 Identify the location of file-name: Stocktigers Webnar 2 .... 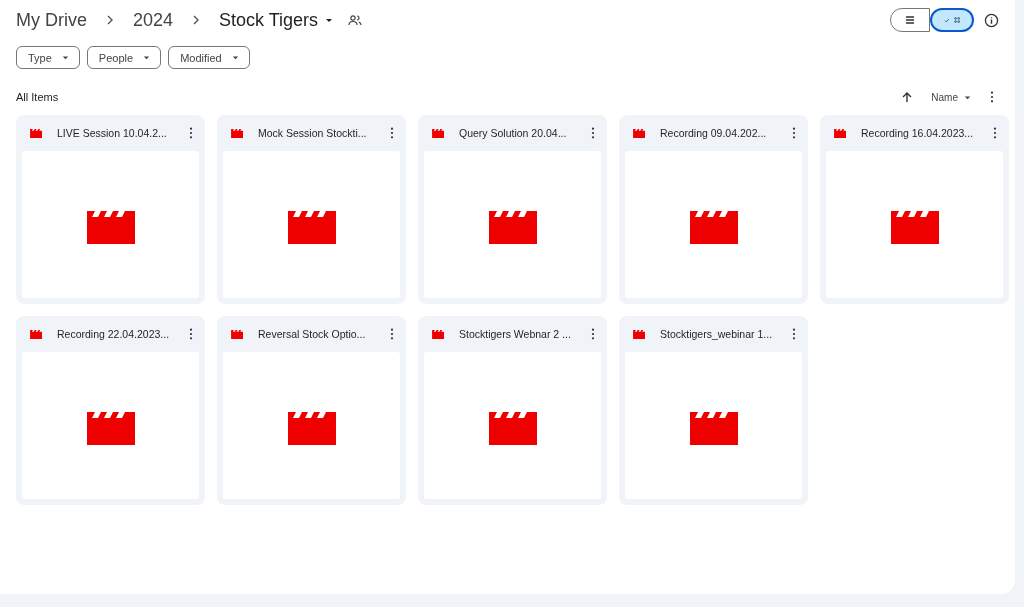
(515, 334).